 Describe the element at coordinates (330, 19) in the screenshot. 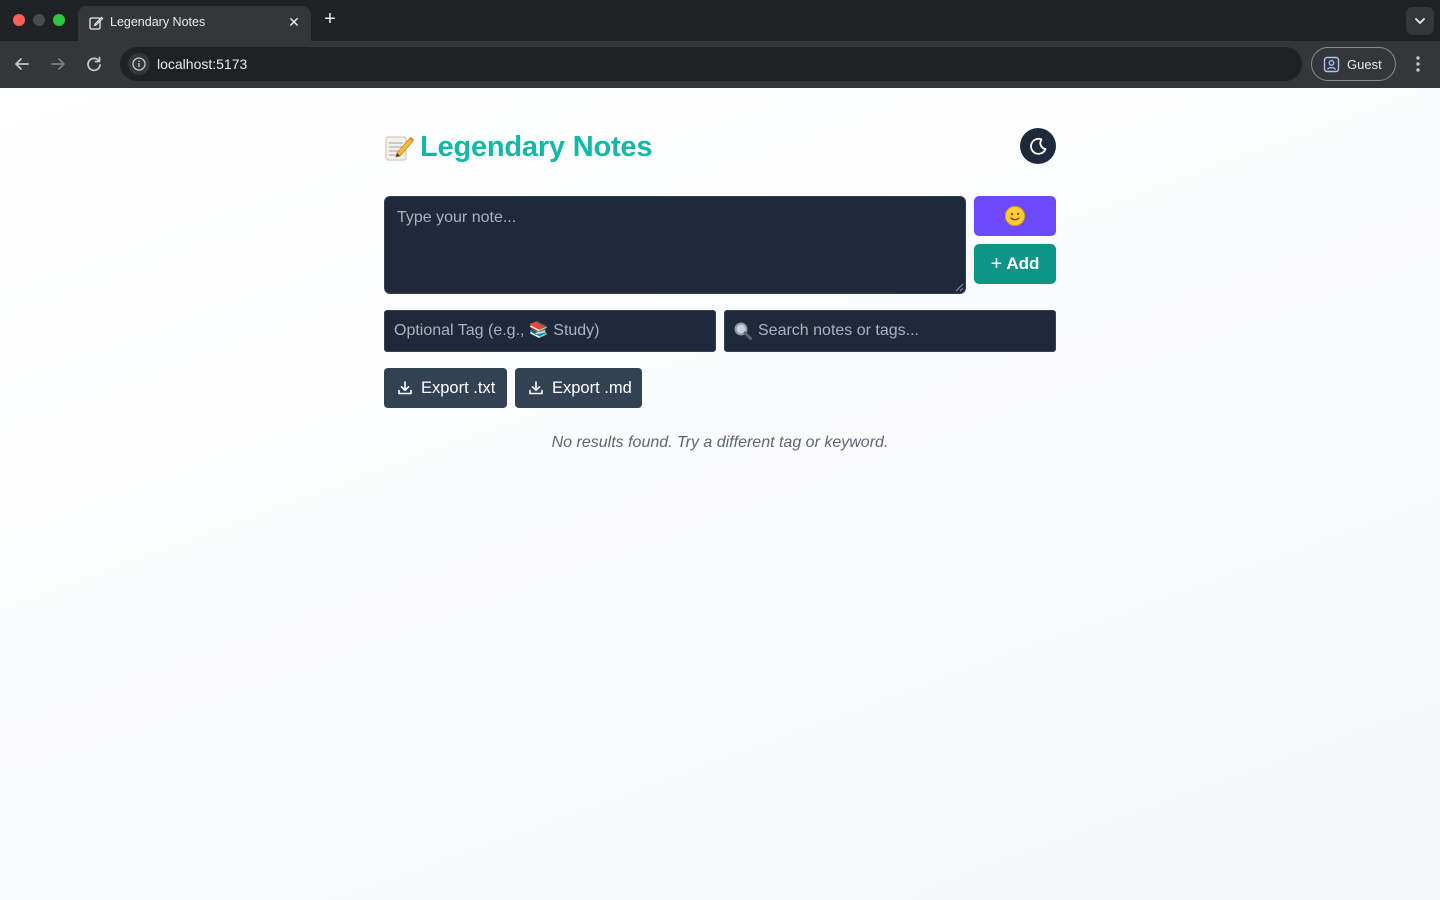

I see `new-tab-icon: +` at that location.